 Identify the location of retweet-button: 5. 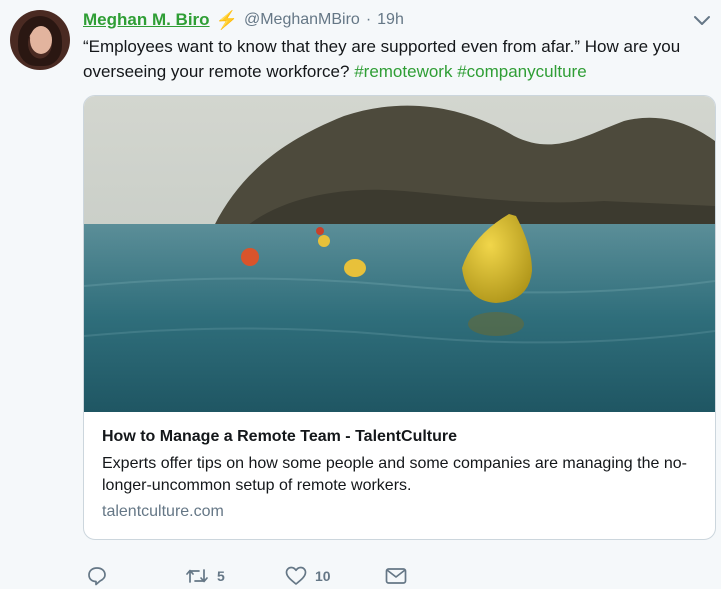
(205, 576).